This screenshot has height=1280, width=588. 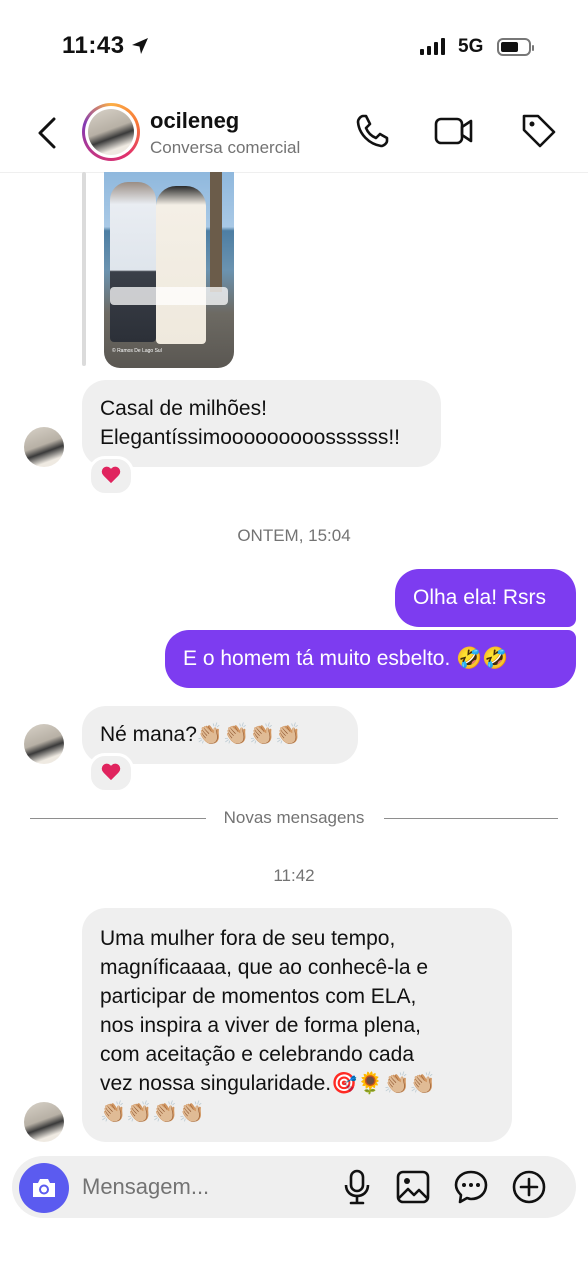 What do you see at coordinates (250, 437) in the screenshot?
I see `message-line: Elegantíssimooooooooossssss!!` at bounding box center [250, 437].